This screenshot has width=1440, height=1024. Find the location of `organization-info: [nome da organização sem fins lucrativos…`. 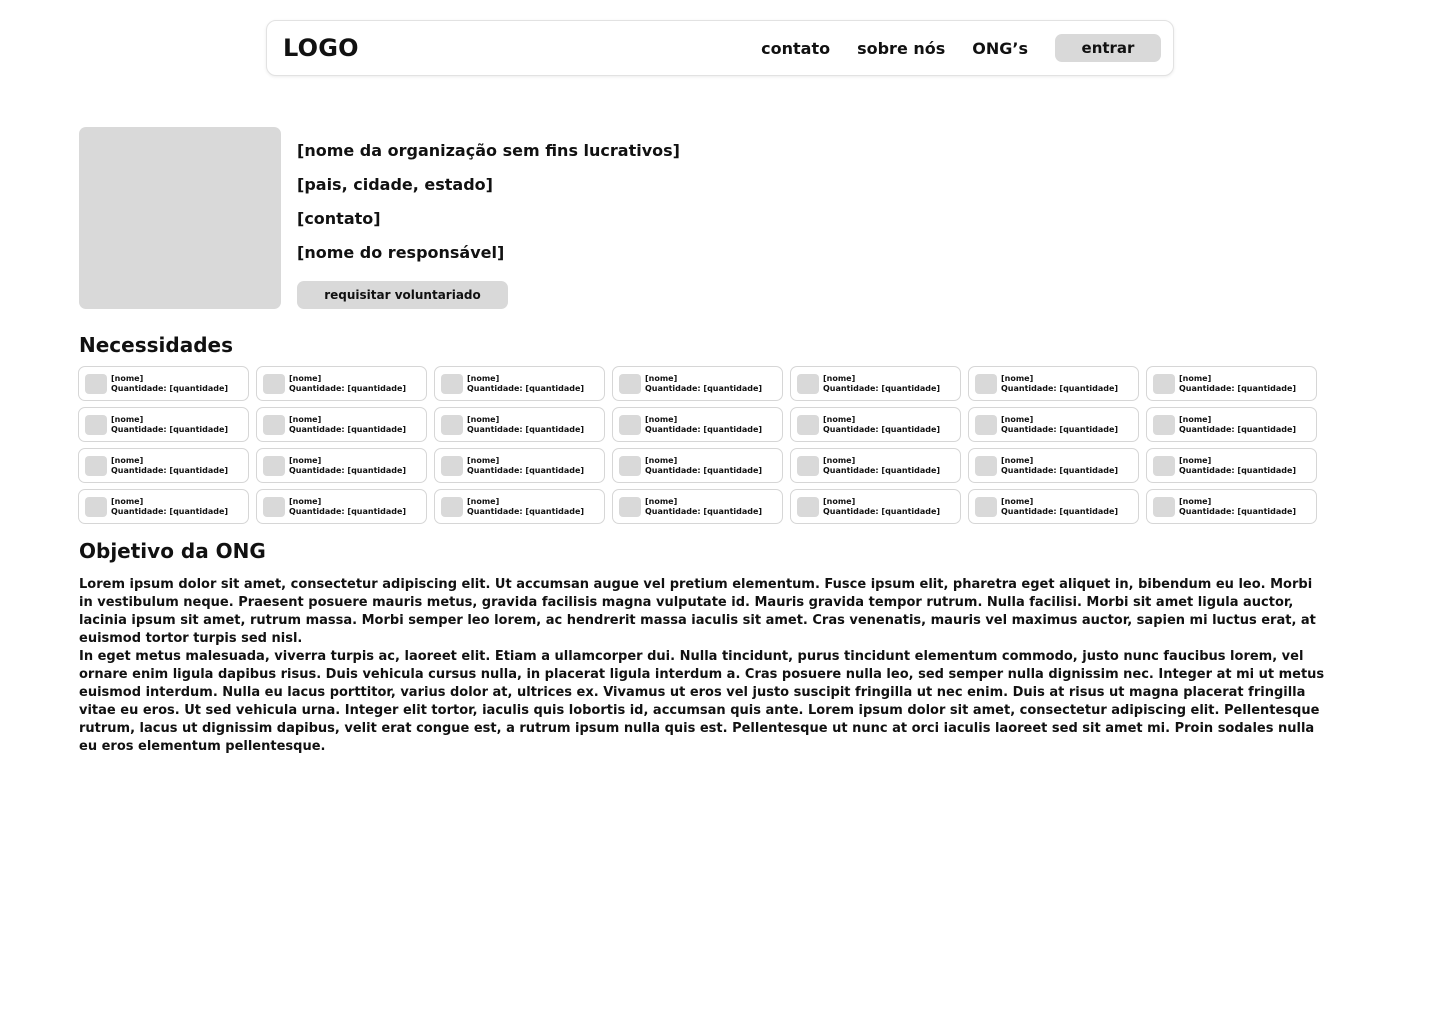

organization-info: [nome da organização sem fins lucrativos… is located at coordinates (488, 208).